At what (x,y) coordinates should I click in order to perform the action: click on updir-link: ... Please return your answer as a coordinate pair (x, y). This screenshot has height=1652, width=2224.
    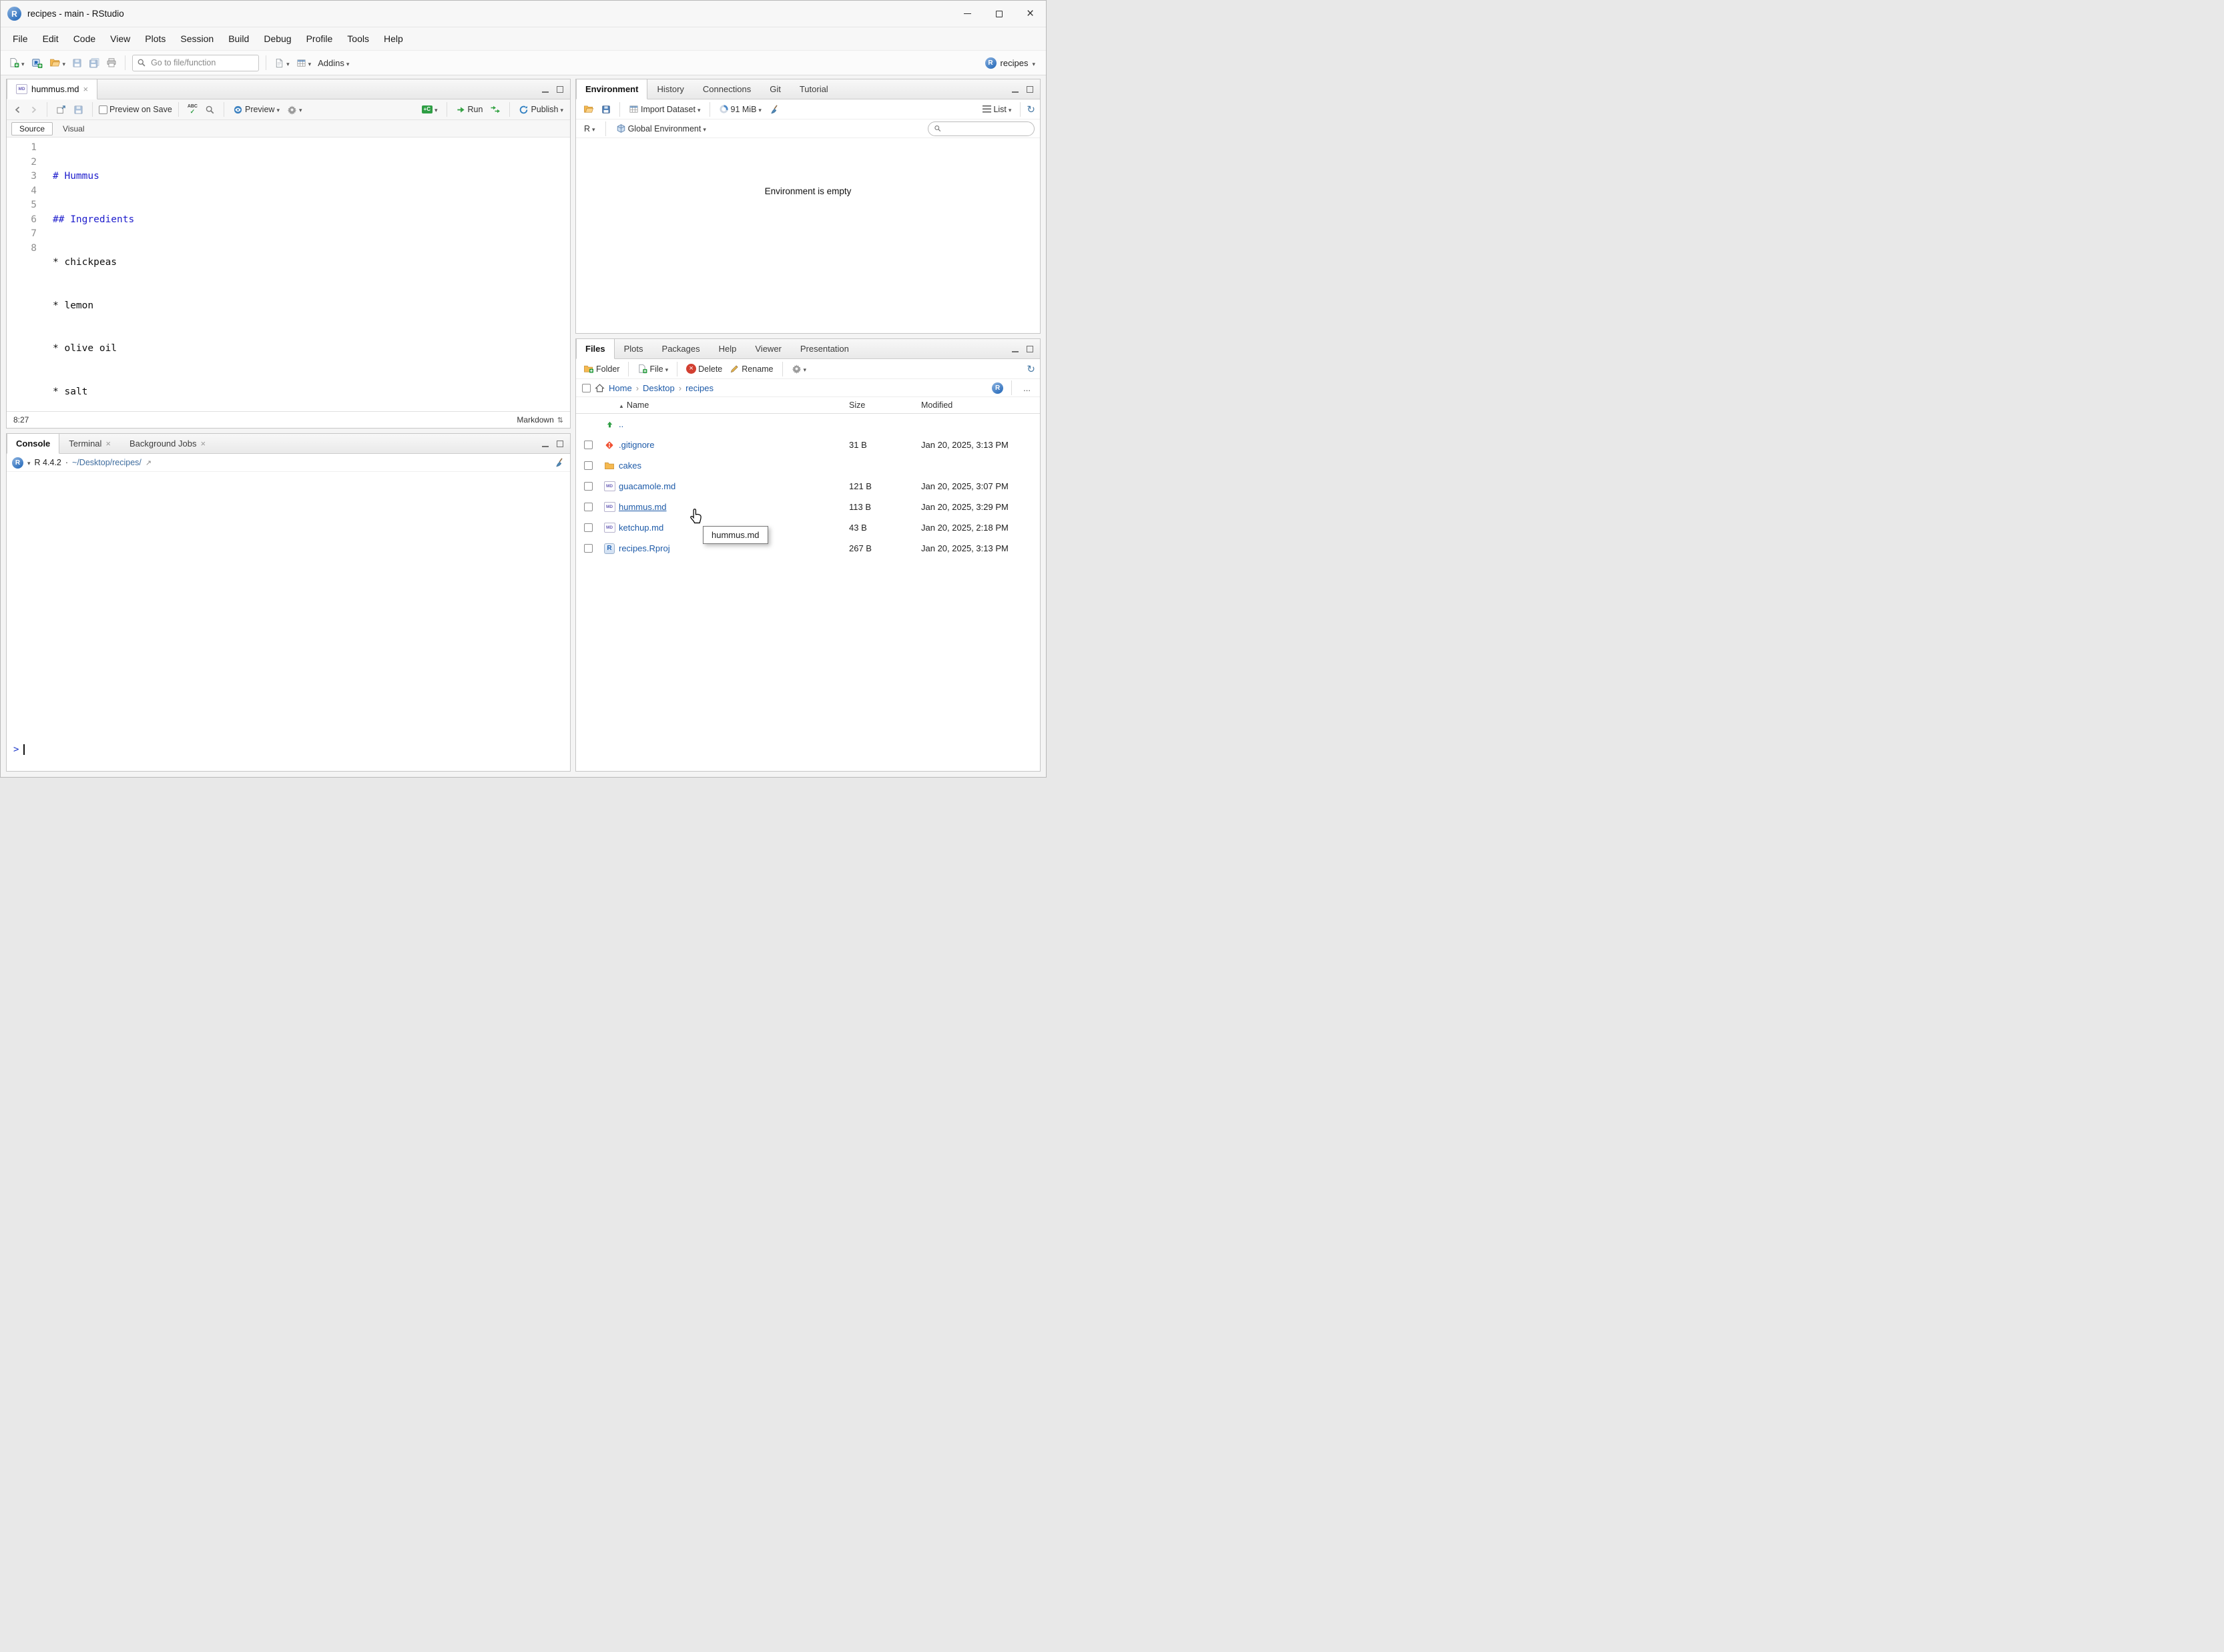
    Looking at the image, I should click on (621, 424).